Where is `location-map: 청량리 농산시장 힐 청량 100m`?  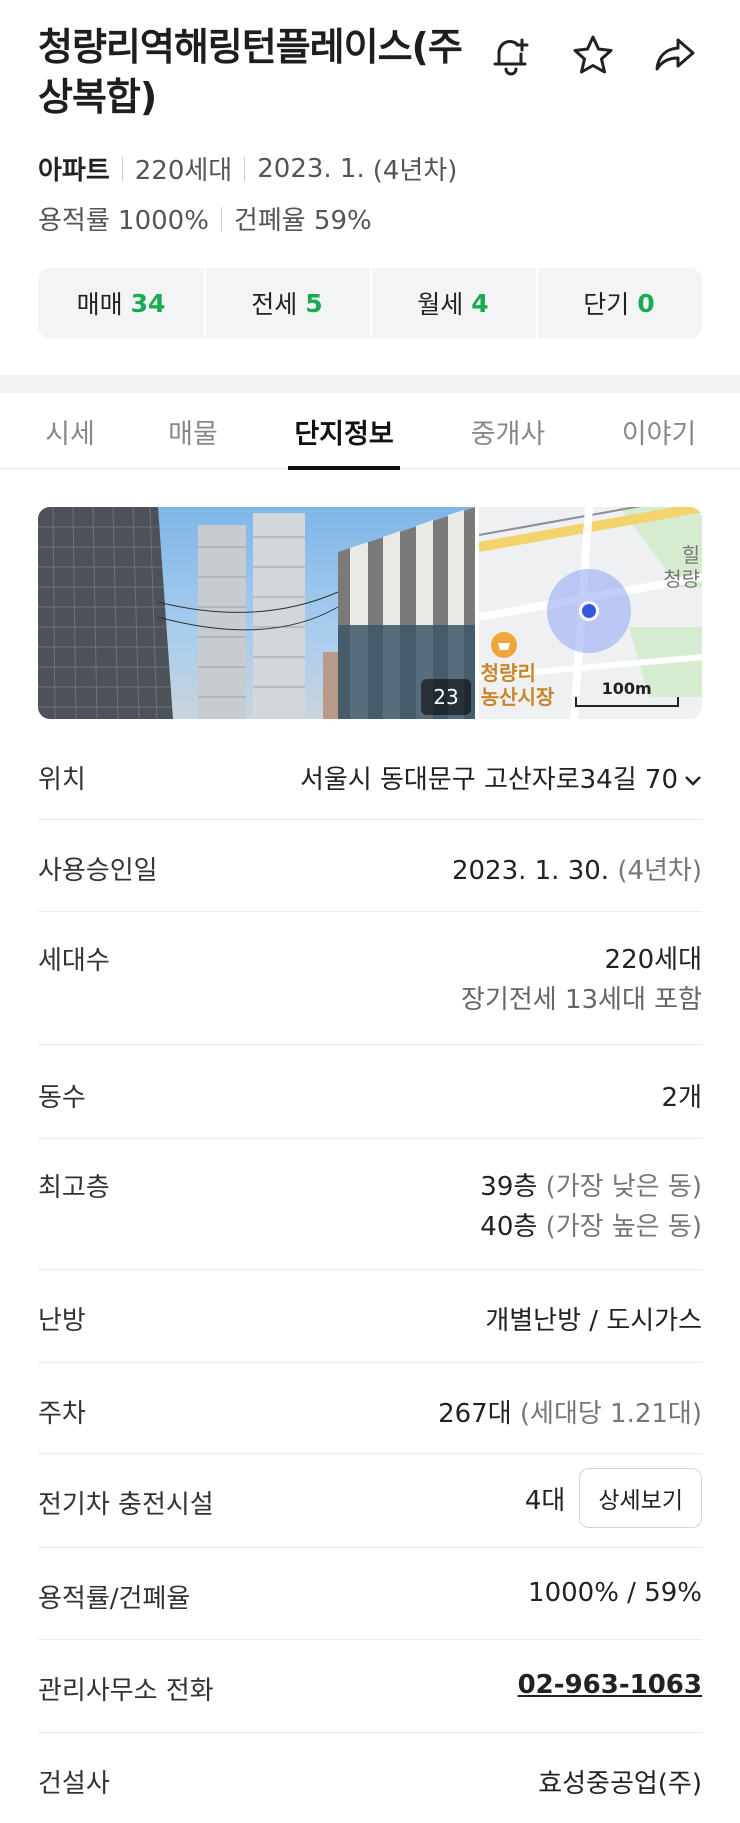 location-map: 청량리 농산시장 힐 청량 100m is located at coordinates (590, 613).